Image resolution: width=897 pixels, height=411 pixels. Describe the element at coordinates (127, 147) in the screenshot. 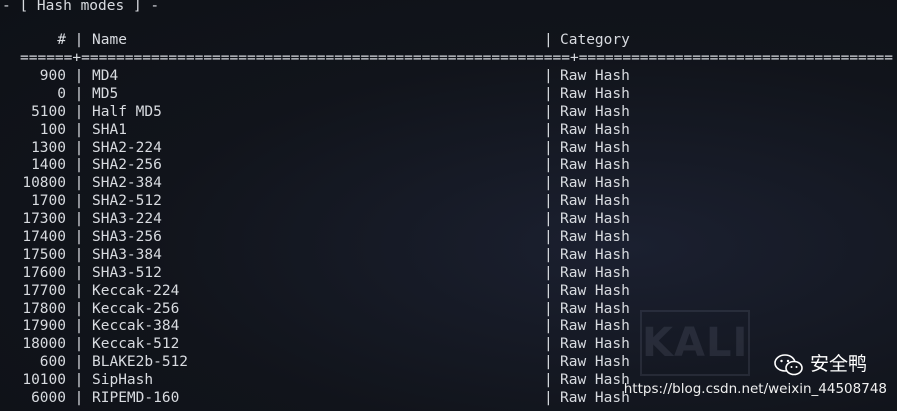

I see `hash-mode-name: SHA2-224` at that location.